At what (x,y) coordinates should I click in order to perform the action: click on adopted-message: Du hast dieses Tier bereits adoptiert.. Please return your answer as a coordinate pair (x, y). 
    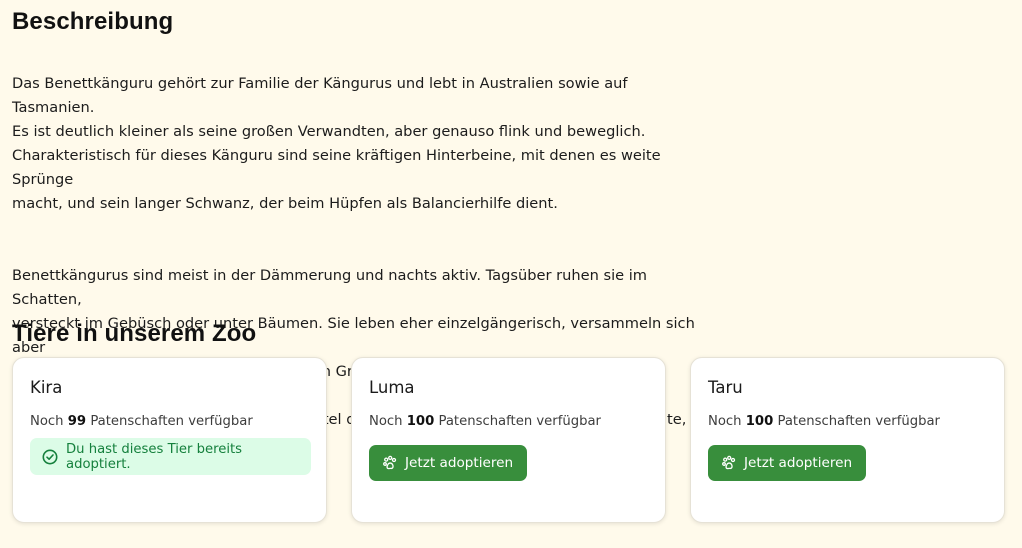
    Looking at the image, I should click on (154, 456).